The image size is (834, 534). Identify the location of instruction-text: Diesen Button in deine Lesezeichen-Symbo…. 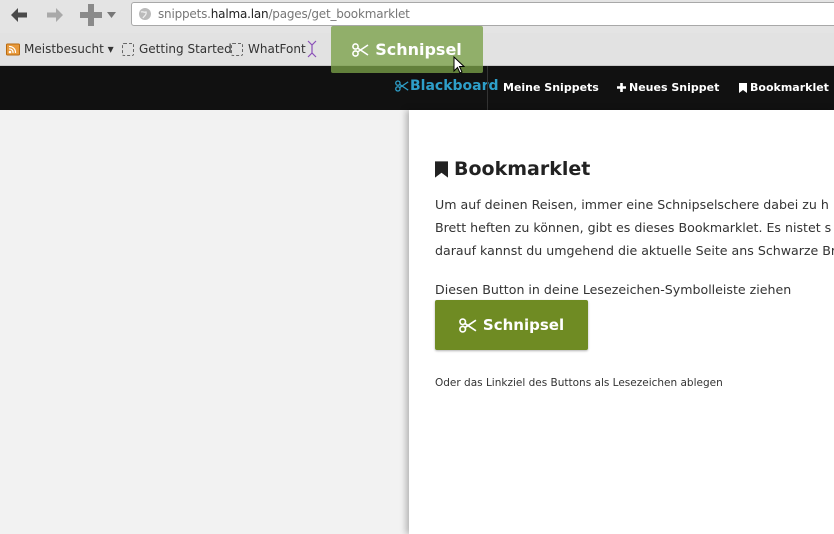
(613, 289).